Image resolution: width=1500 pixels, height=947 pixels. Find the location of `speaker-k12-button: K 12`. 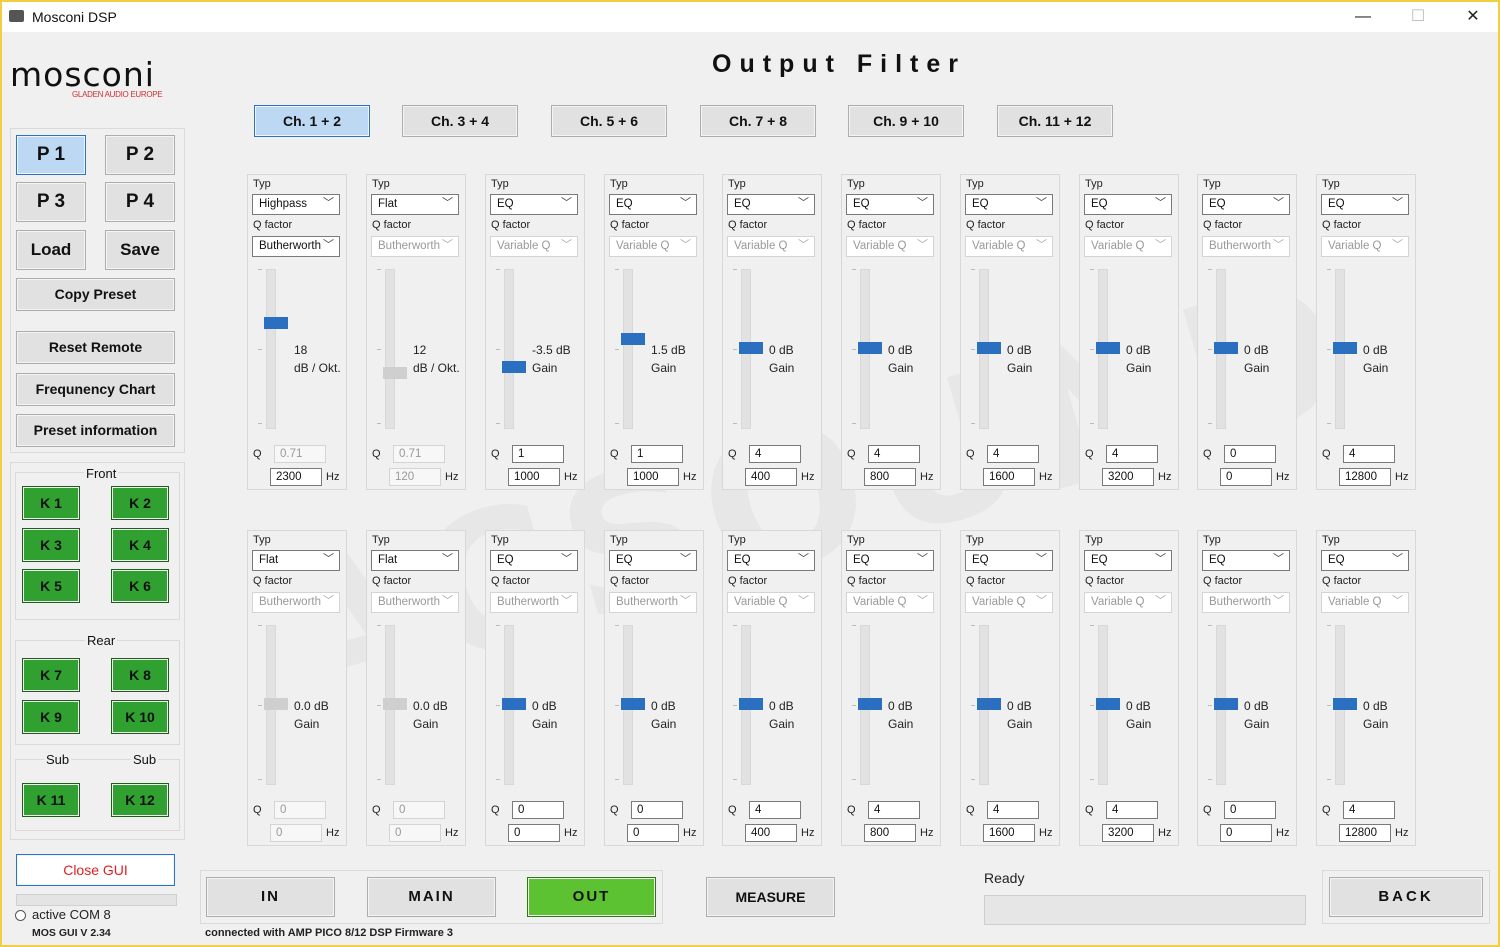

speaker-k12-button: K 12 is located at coordinates (140, 800).